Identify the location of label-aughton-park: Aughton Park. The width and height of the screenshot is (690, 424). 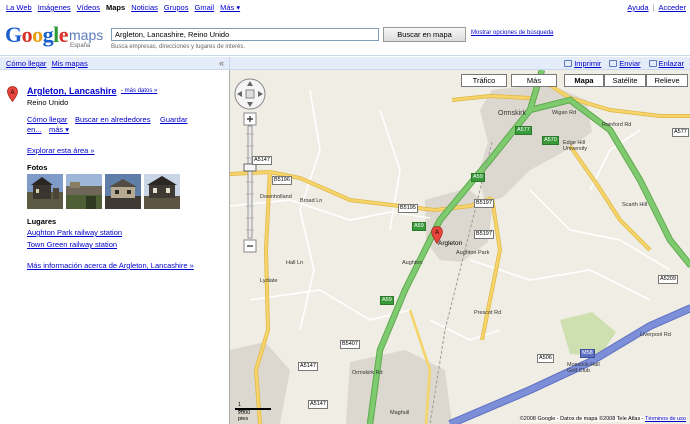
(473, 253).